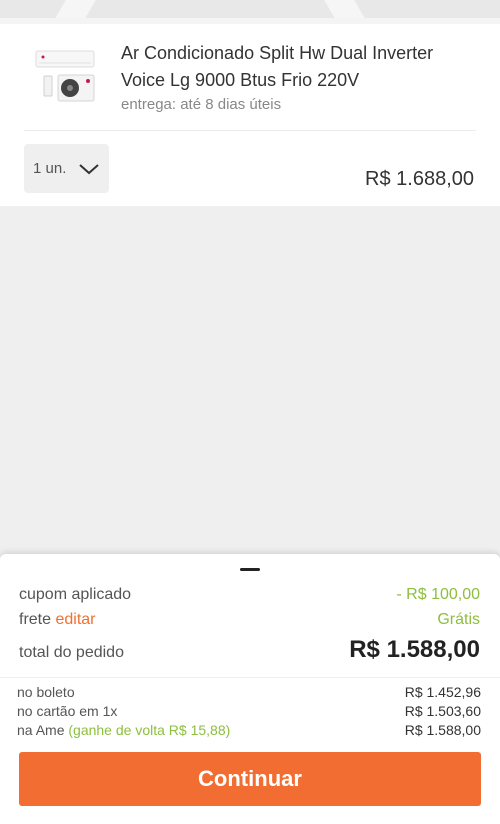 The height and width of the screenshot is (824, 500). What do you see at coordinates (249, 711) in the screenshot?
I see `payment-option-card: no cartão em 1x R$ 1.503,60` at bounding box center [249, 711].